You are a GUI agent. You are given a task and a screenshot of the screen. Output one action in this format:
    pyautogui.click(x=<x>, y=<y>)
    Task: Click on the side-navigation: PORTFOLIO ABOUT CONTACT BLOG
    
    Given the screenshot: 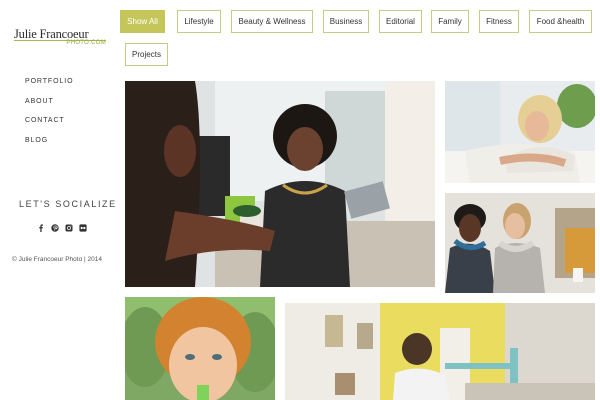 What is the action you would take?
    pyautogui.click(x=49, y=117)
    